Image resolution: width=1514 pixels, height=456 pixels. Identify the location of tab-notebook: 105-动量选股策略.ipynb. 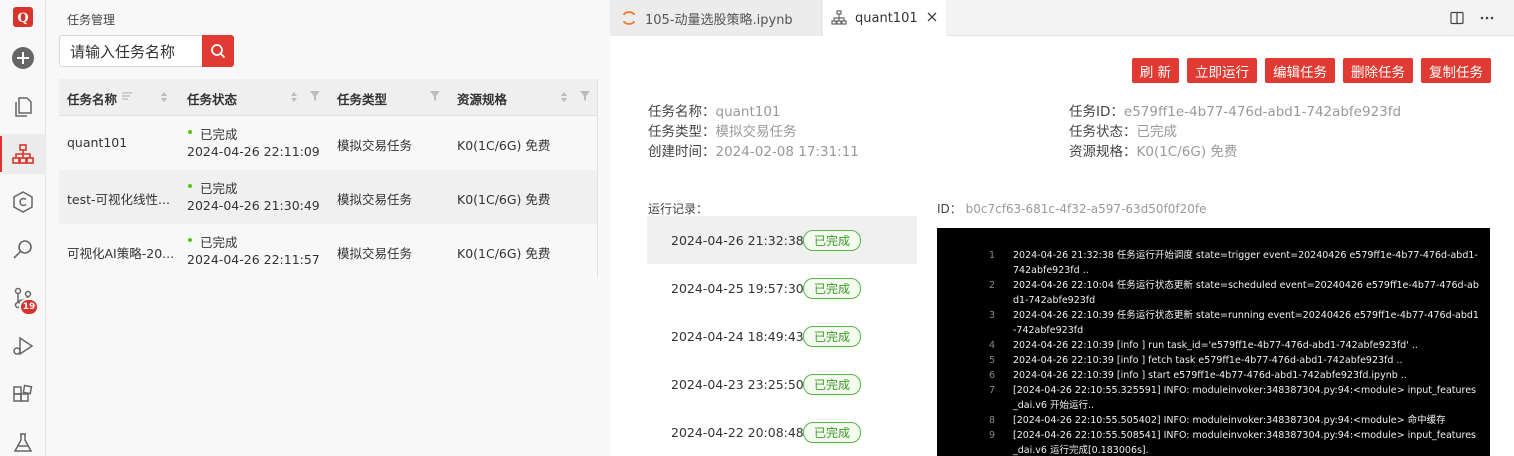
(716, 18).